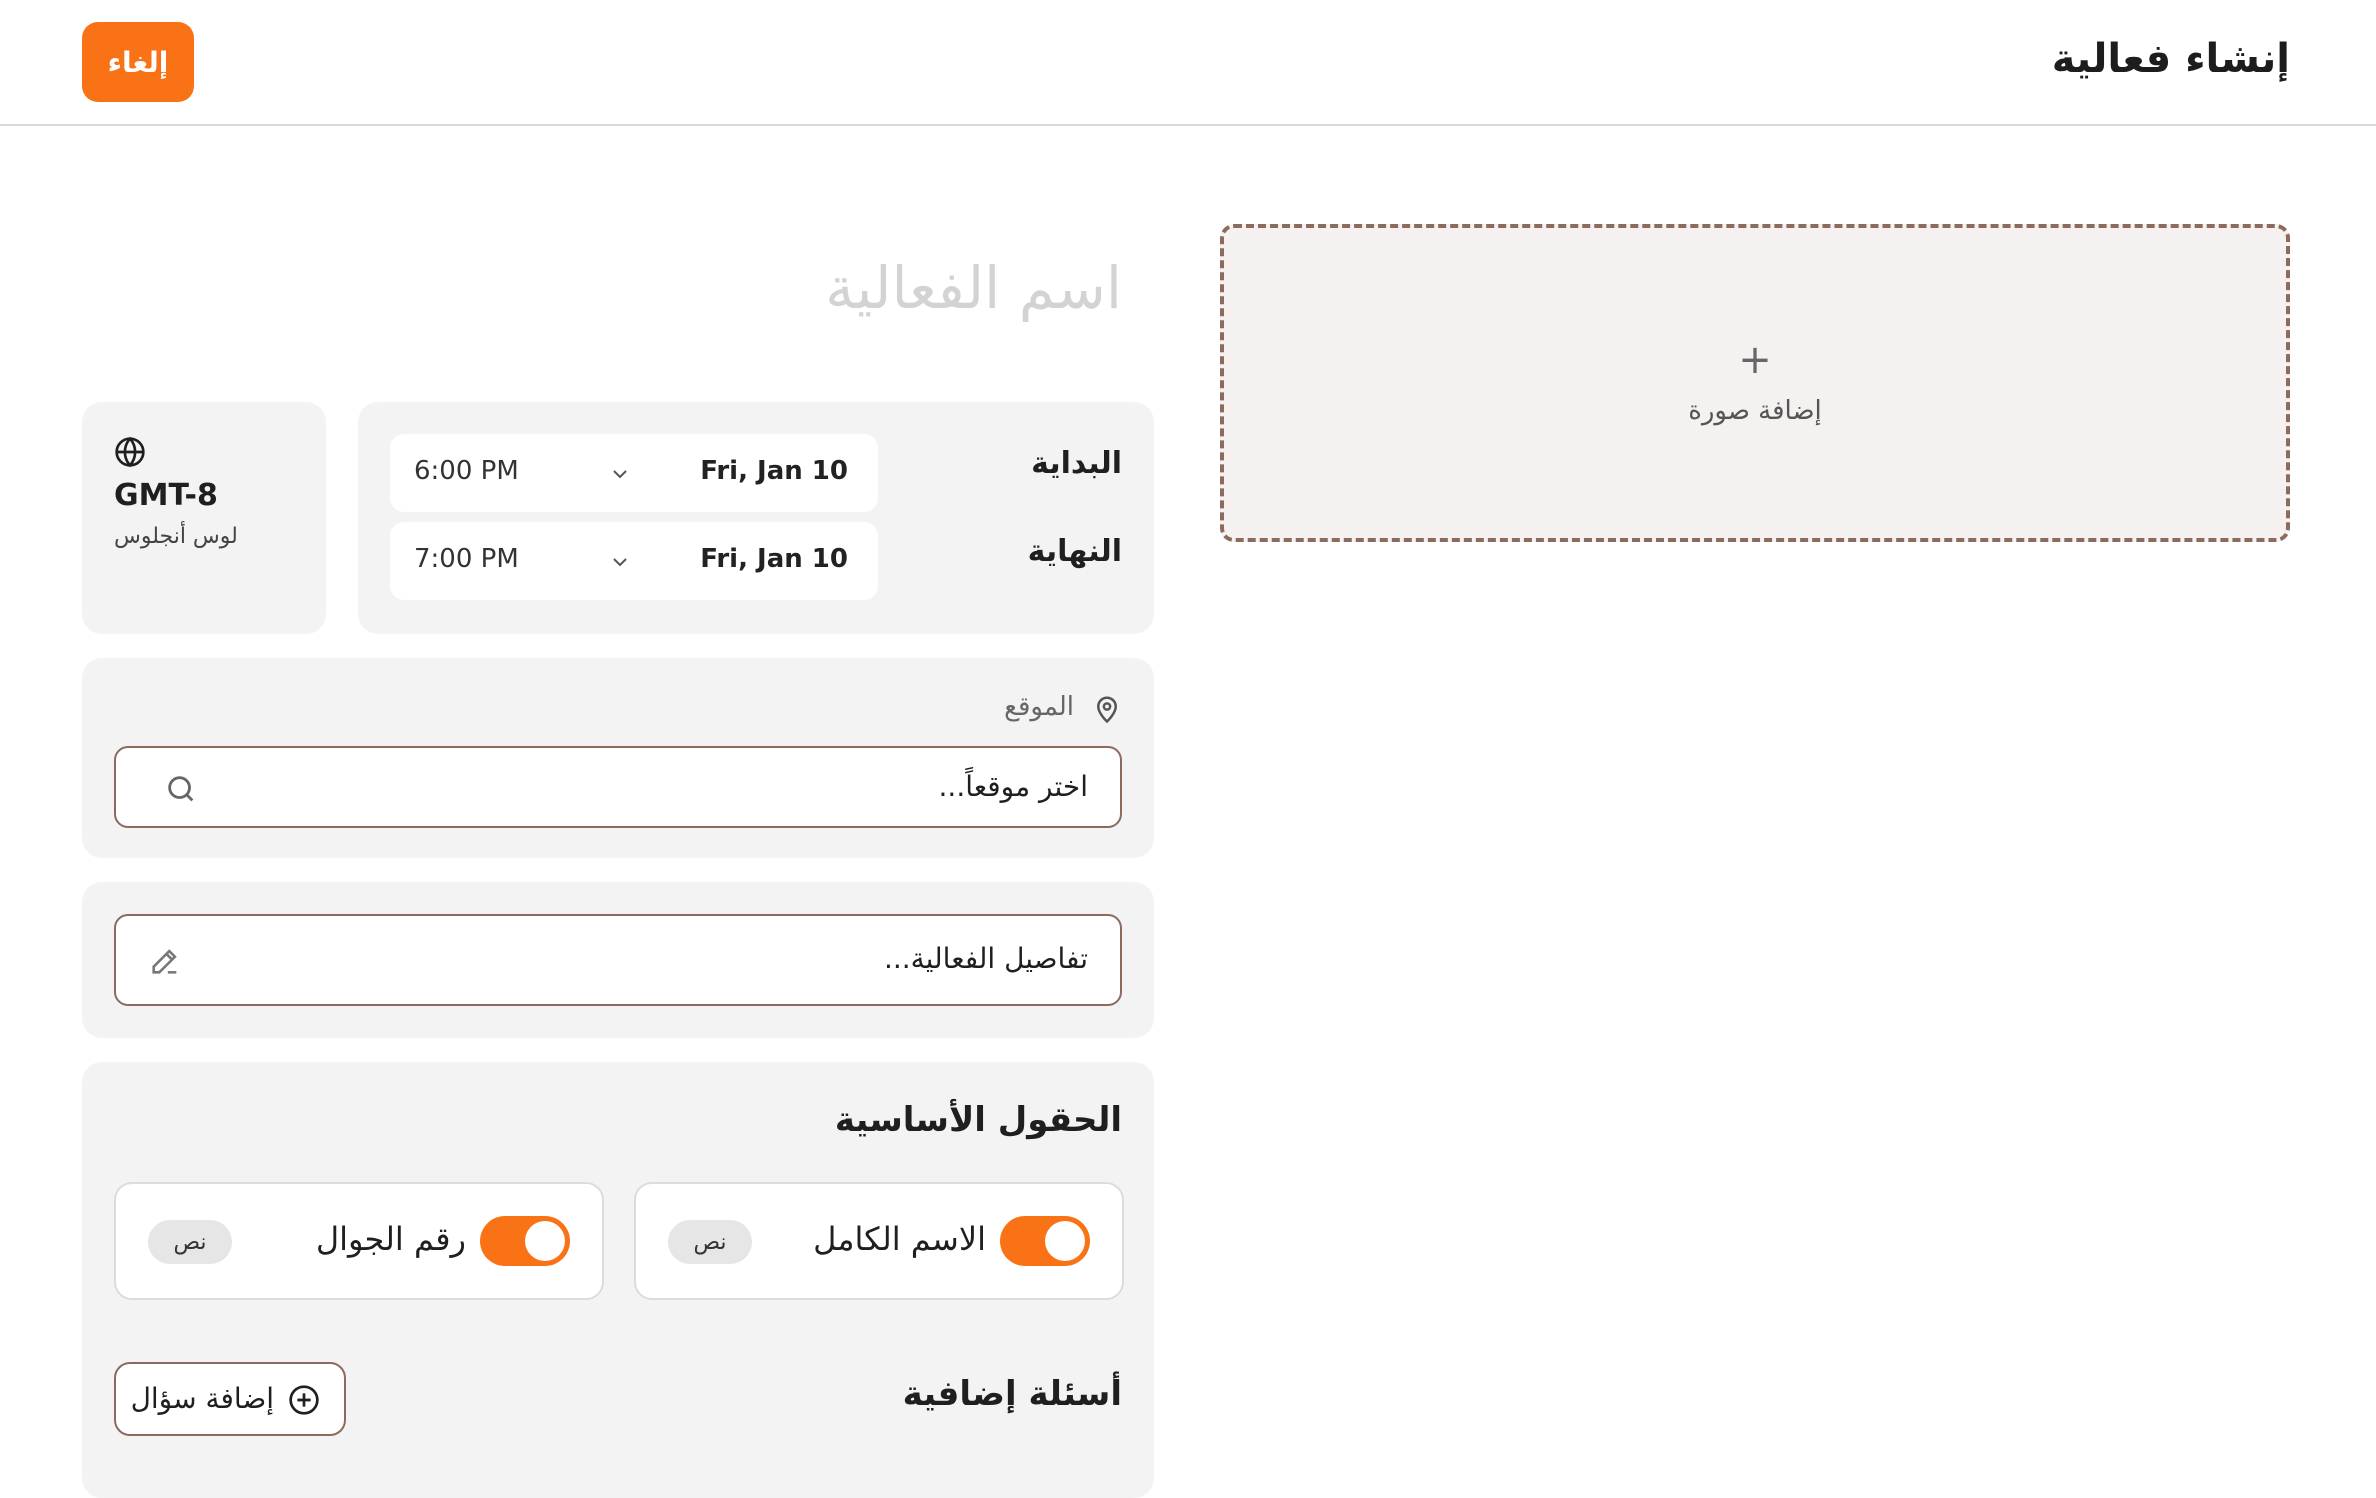 Image resolution: width=2376 pixels, height=1498 pixels. I want to click on field-phone-number: رقم الجوال نص, so click(359, 1241).